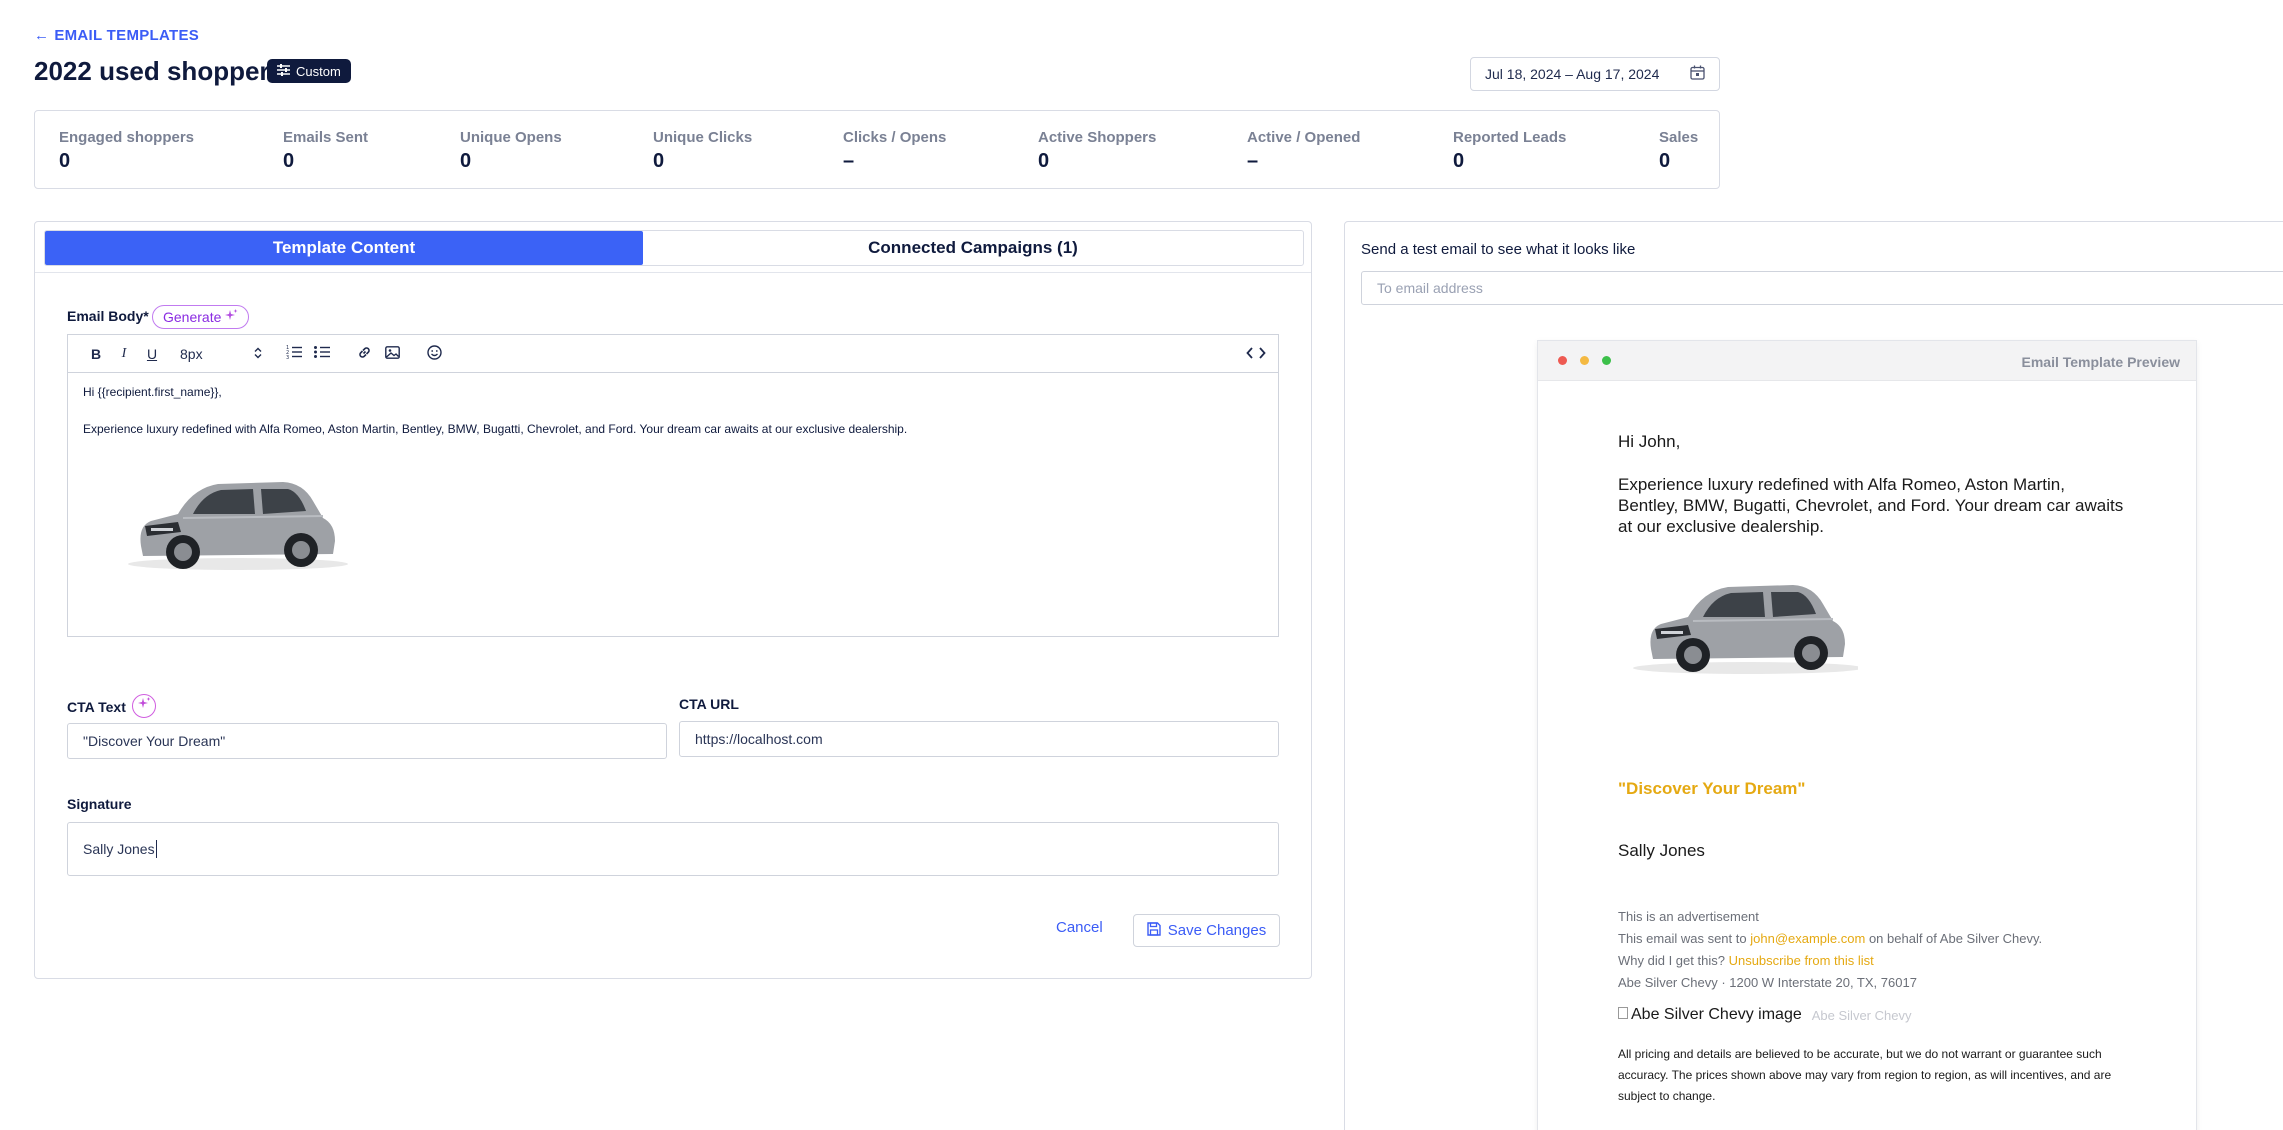 The height and width of the screenshot is (1130, 2283). Describe the element at coordinates (1697, 74) in the screenshot. I see `calendar-icon` at that location.